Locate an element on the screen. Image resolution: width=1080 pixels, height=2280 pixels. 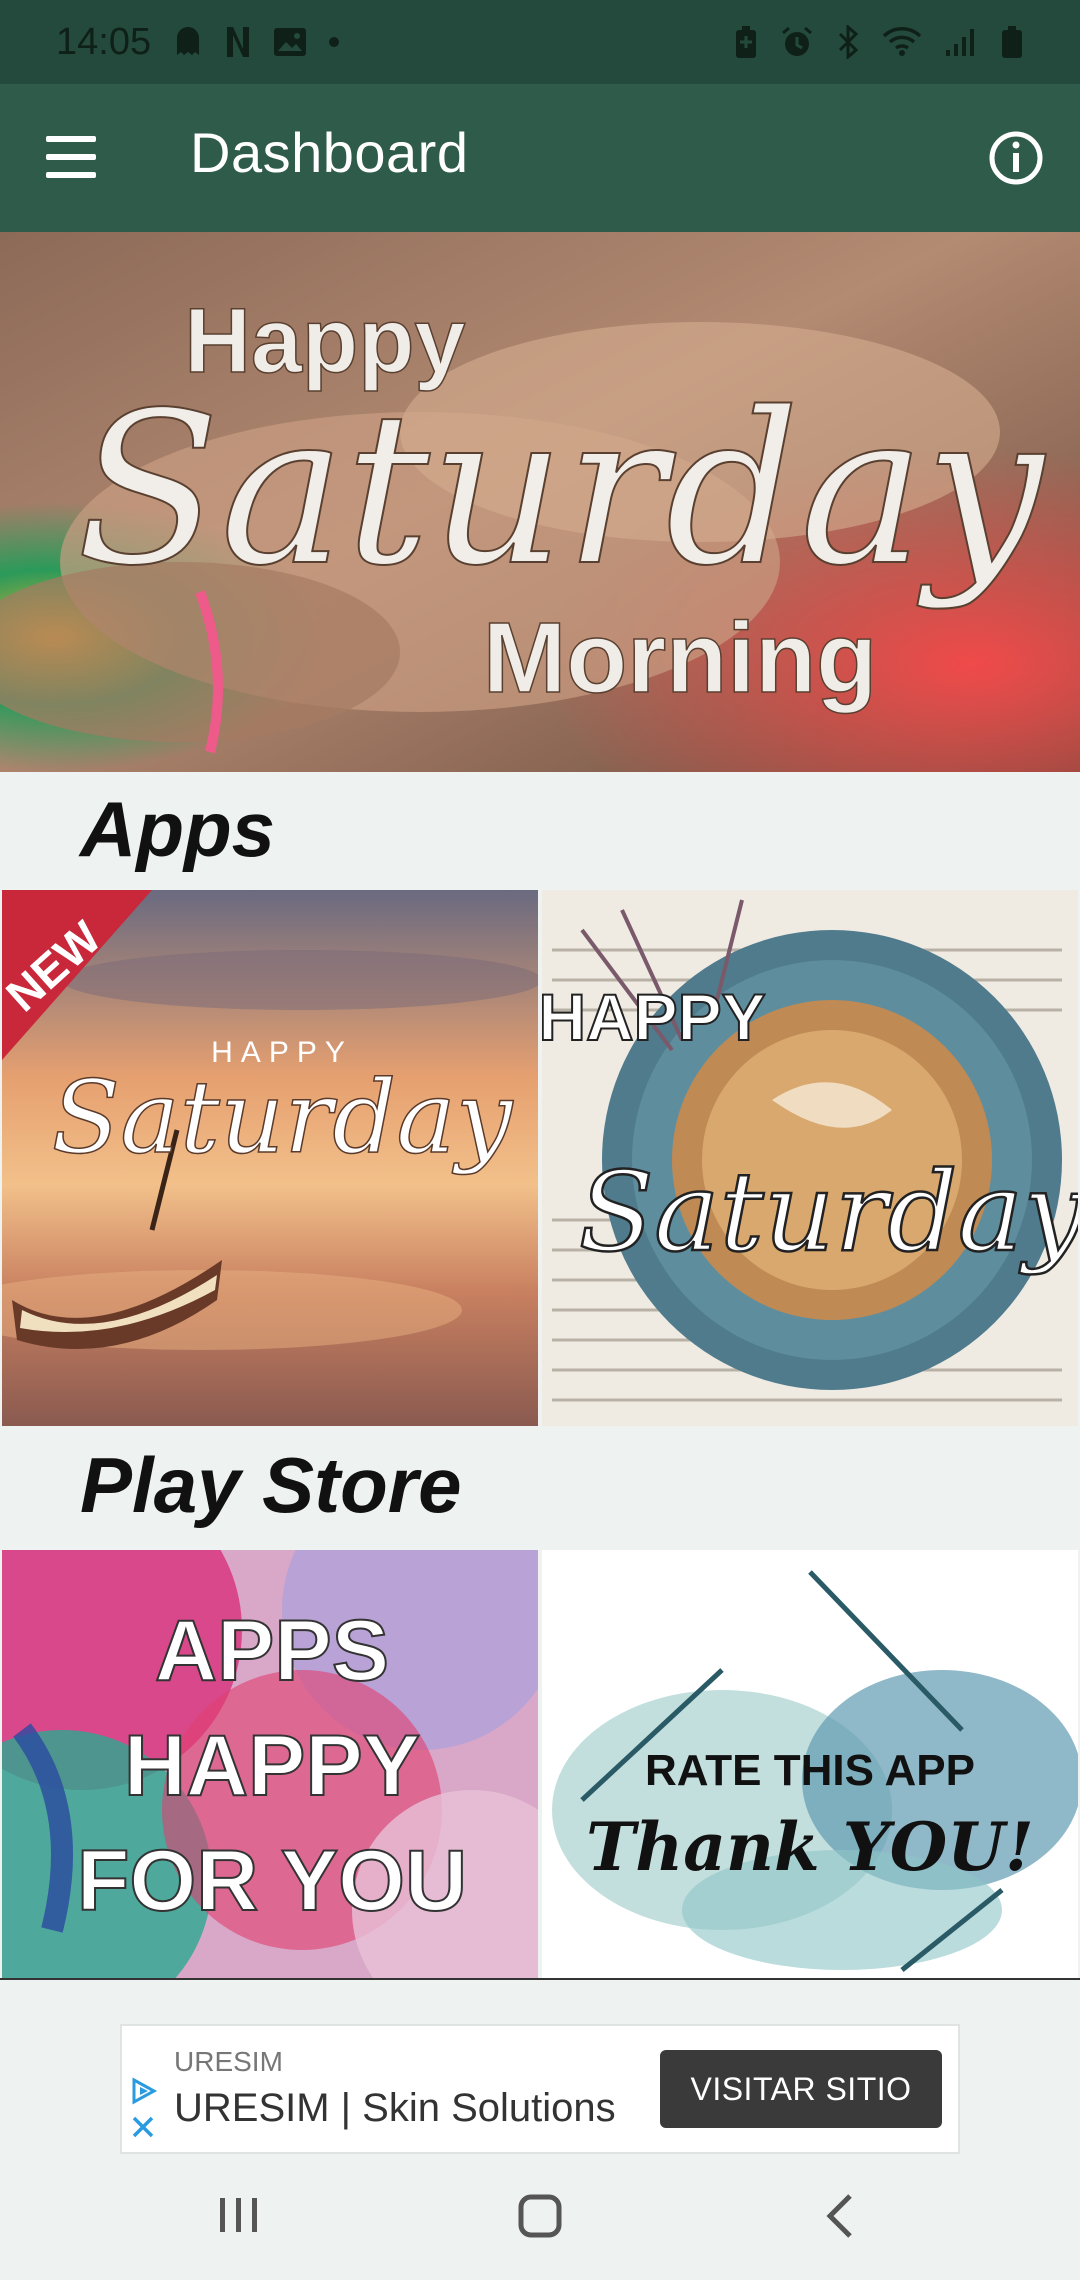
notification-ghost-icon is located at coordinates (188, 41).